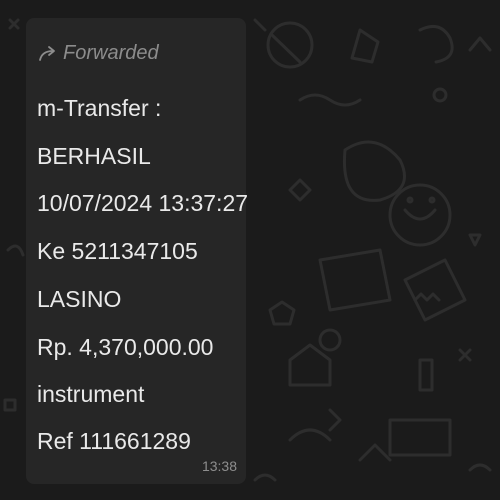 The image size is (500, 500). What do you see at coordinates (79, 299) in the screenshot?
I see `message-line-recipient: LASINO` at bounding box center [79, 299].